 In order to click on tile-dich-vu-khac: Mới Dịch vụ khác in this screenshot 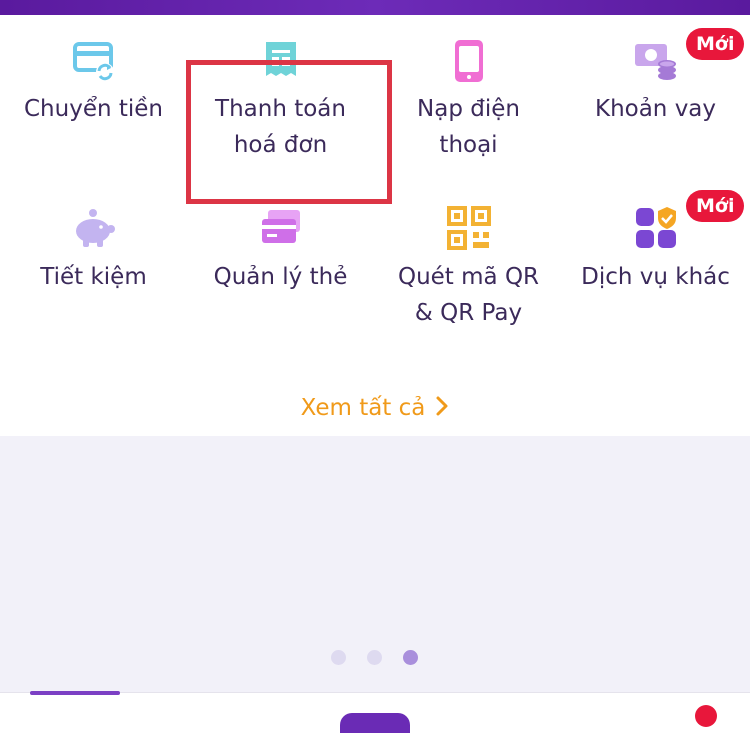, I will do `click(655, 267)`.